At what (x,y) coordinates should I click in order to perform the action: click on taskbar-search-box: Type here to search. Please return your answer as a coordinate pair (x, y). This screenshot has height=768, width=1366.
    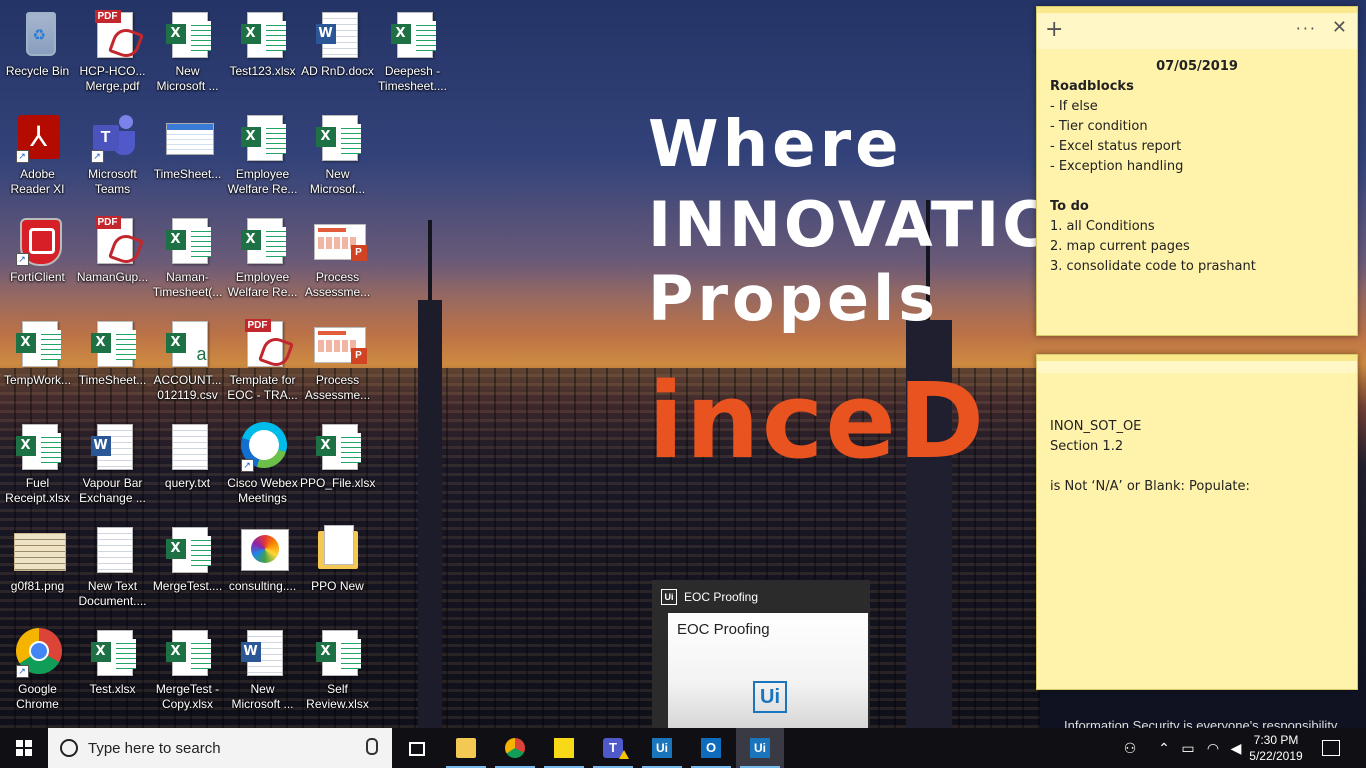
    Looking at the image, I should click on (220, 748).